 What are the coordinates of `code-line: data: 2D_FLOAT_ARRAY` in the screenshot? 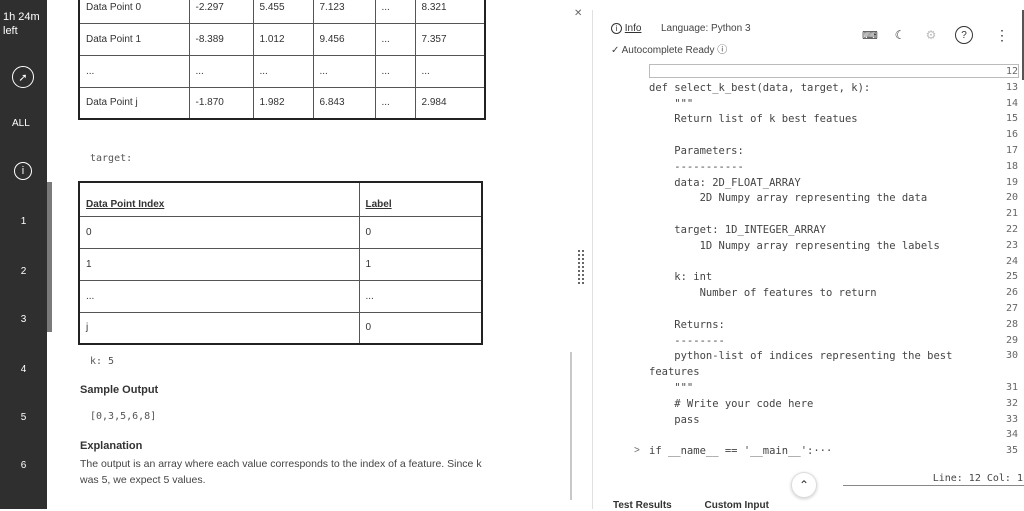 It's located at (724, 183).